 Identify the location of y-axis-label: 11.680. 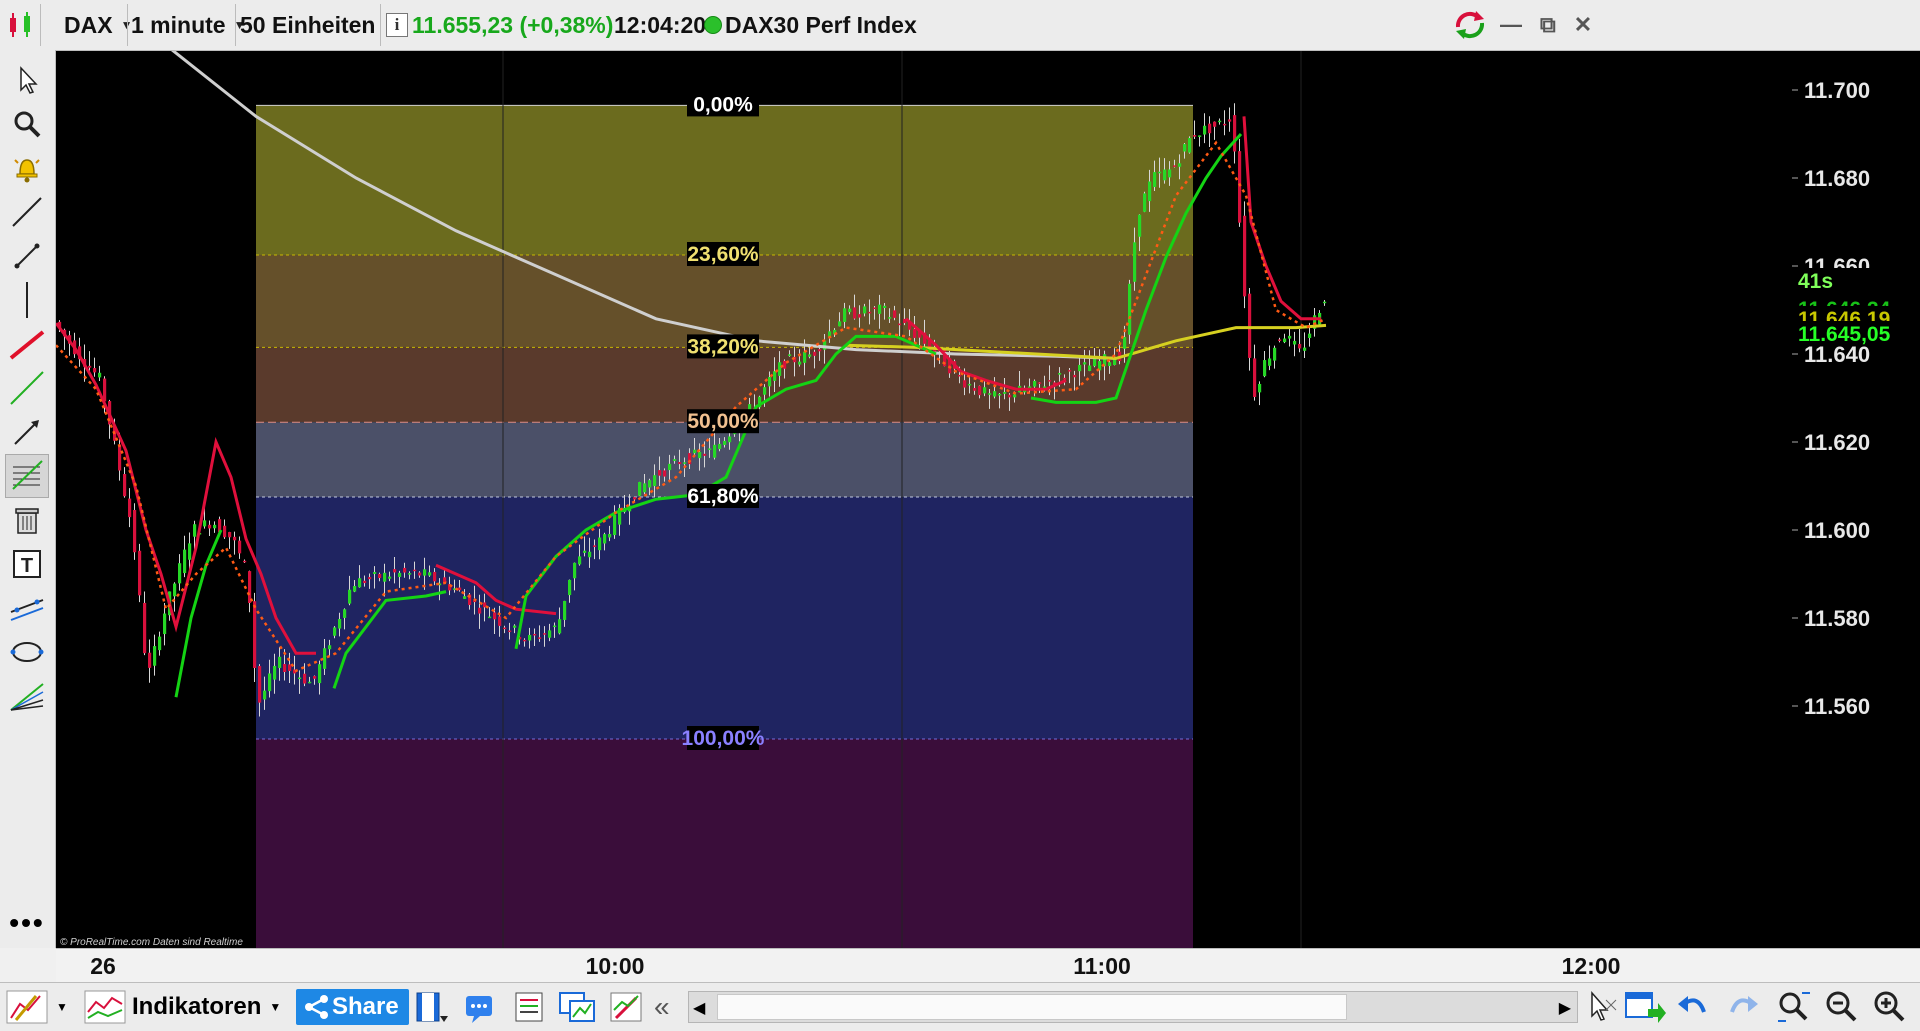
(1837, 178).